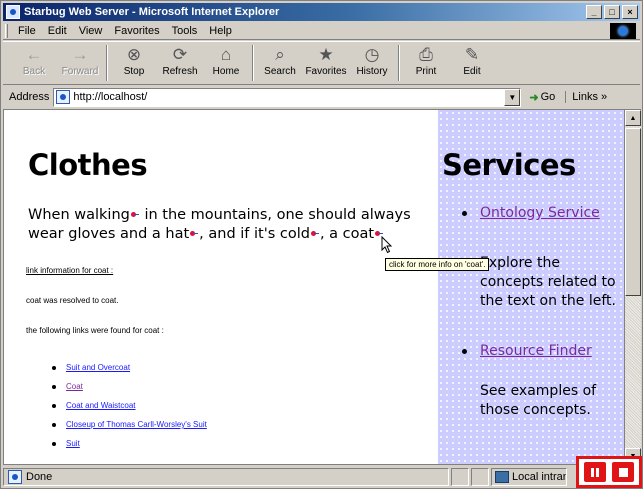  What do you see at coordinates (91, 31) in the screenshot?
I see `menu-view: View` at bounding box center [91, 31].